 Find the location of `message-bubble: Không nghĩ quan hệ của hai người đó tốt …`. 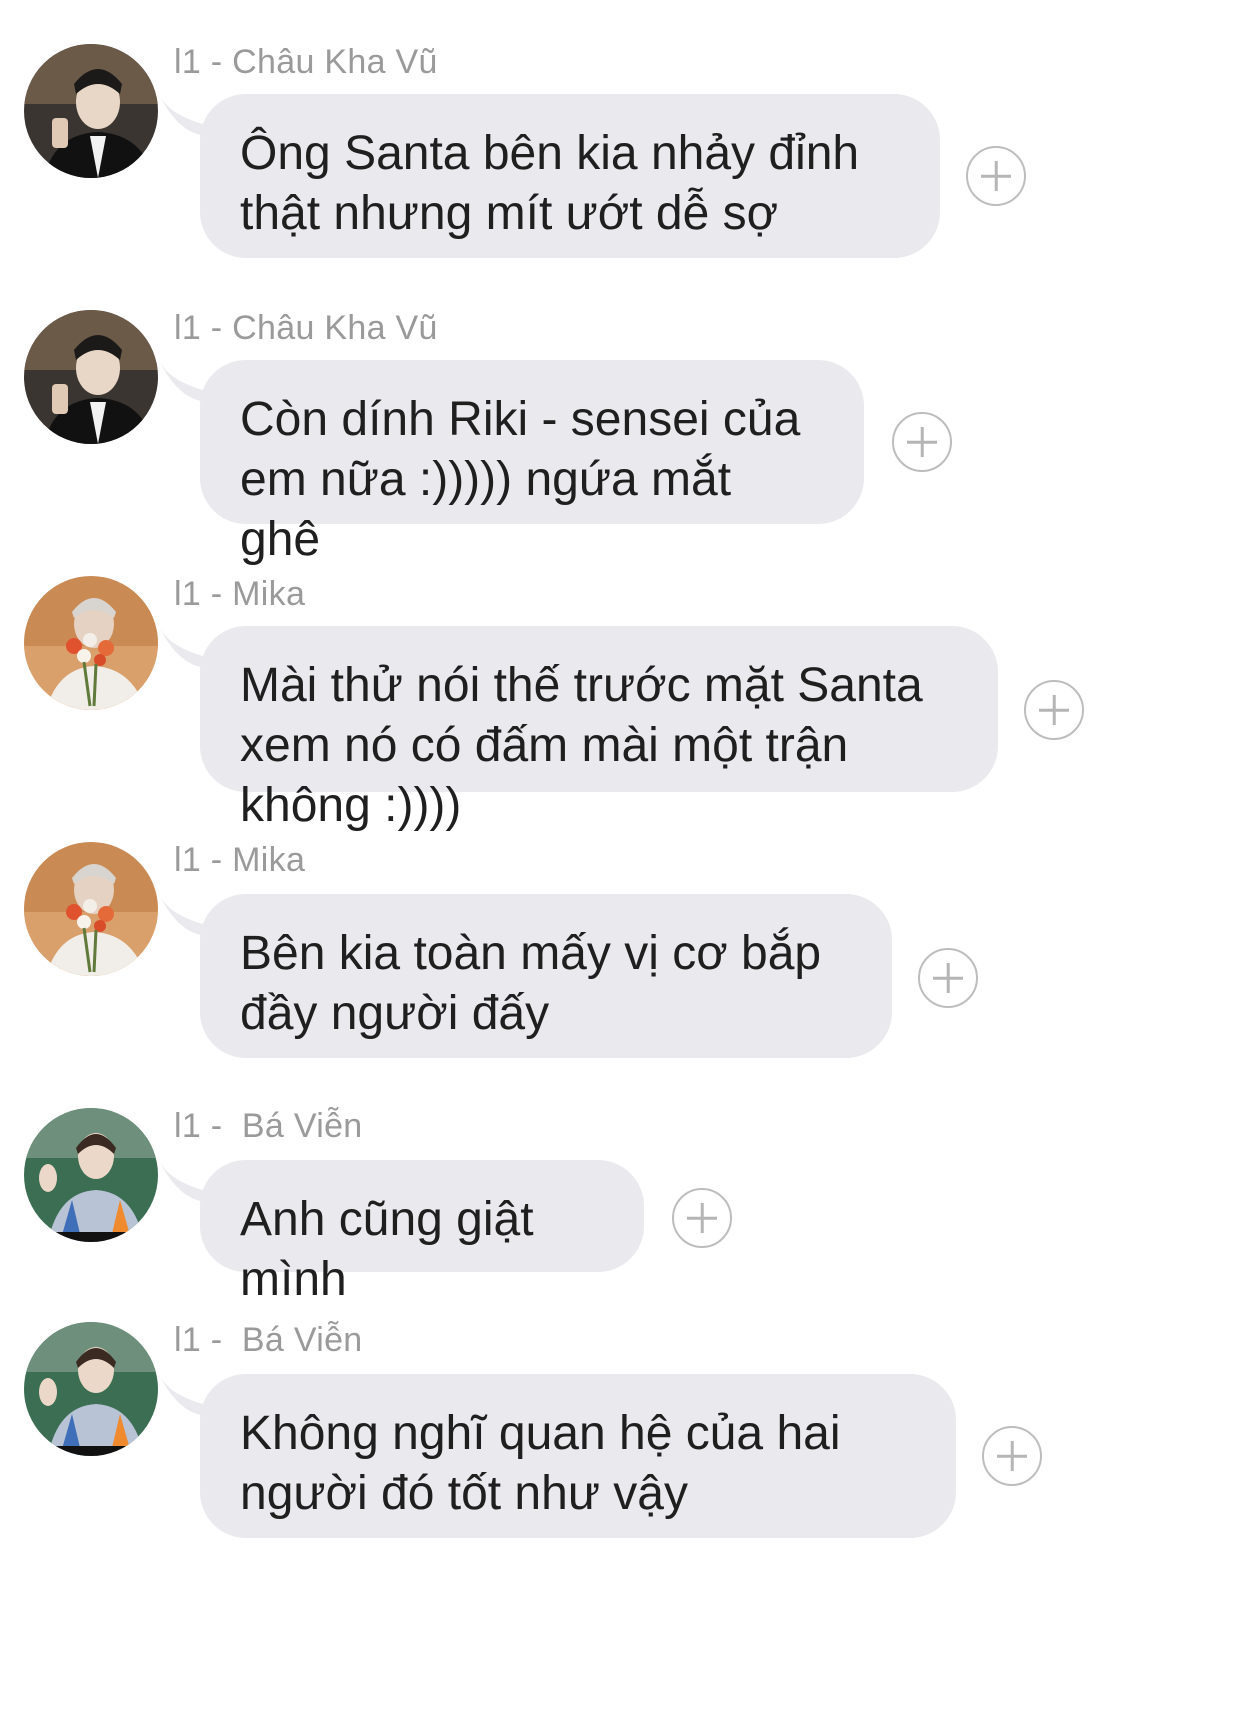

message-bubble: Không nghĩ quan hệ của hai người đó tốt … is located at coordinates (578, 1456).